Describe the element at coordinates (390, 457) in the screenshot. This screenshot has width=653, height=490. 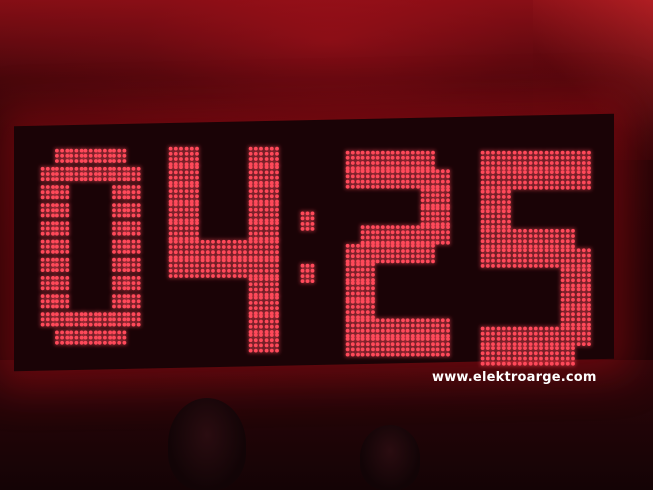
I see `shoe-right` at that location.